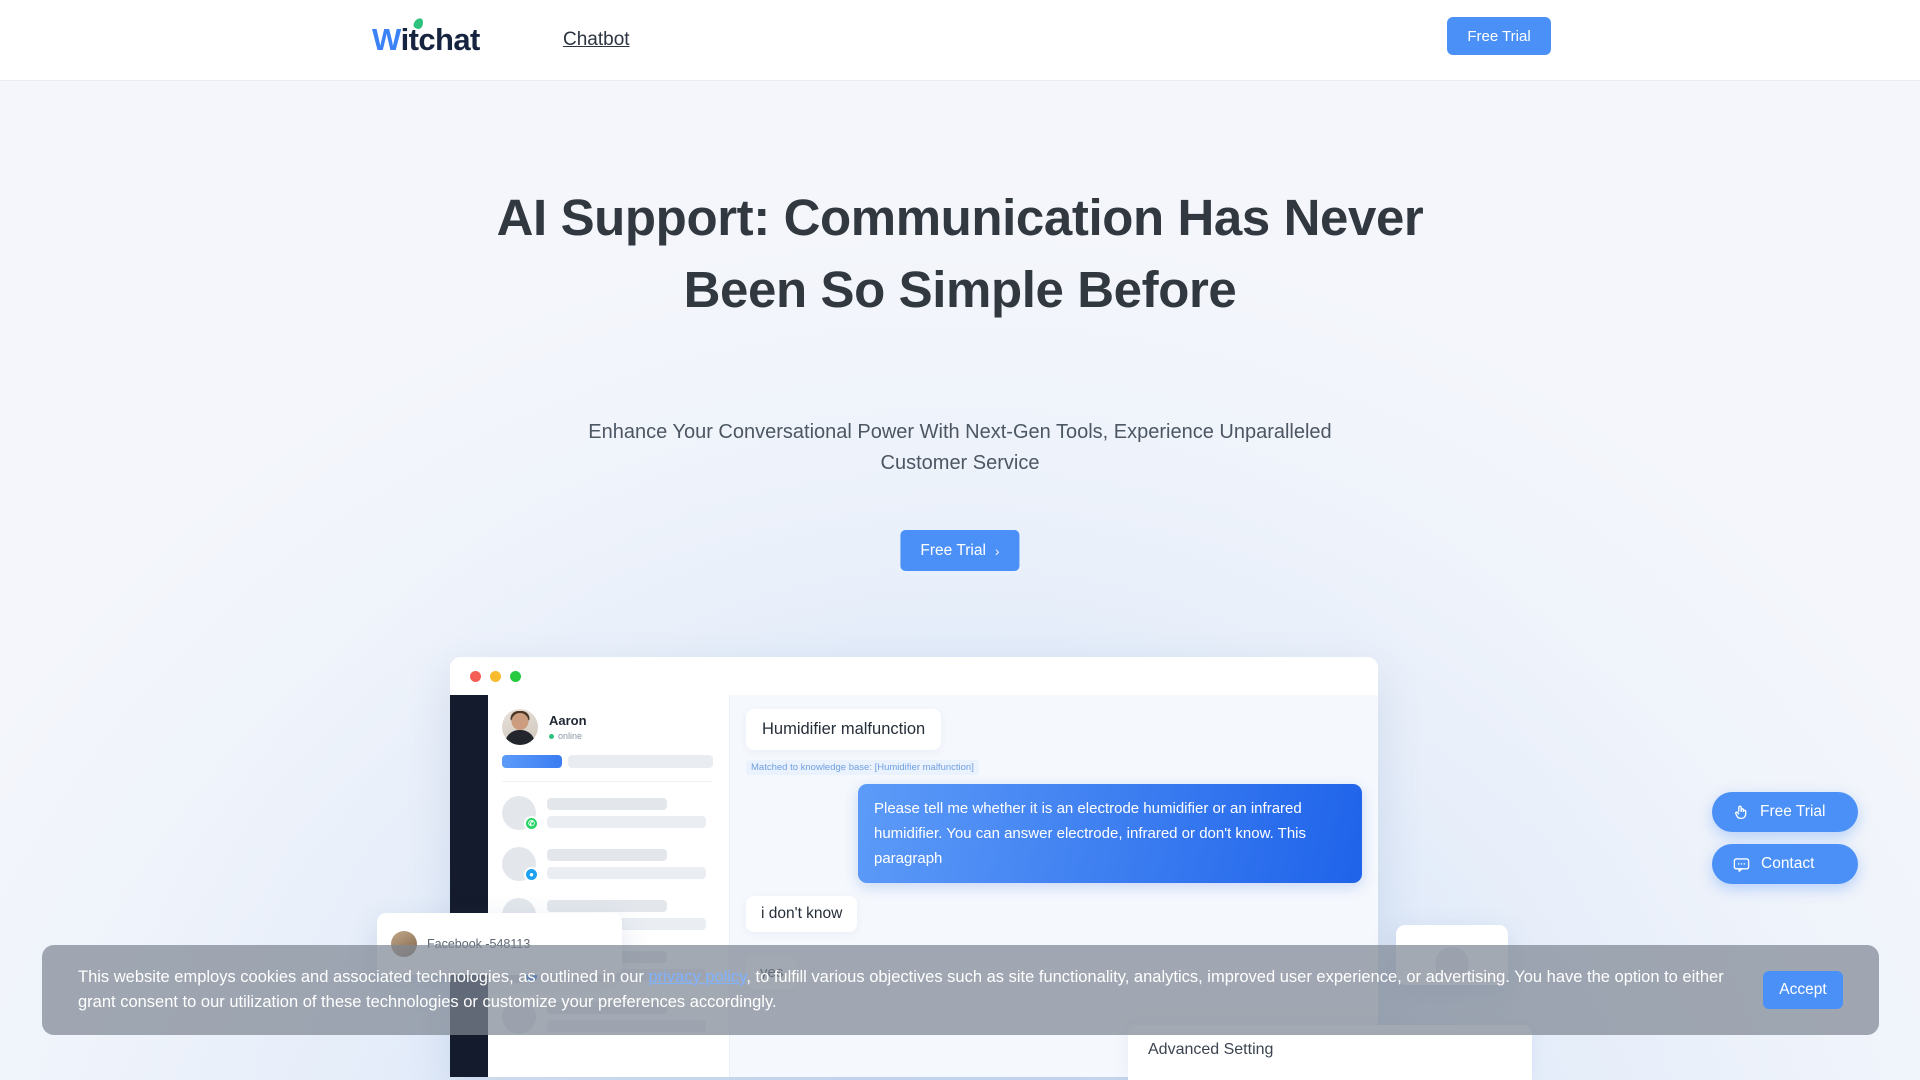  I want to click on logo-wordmark: itchat, so click(440, 37).